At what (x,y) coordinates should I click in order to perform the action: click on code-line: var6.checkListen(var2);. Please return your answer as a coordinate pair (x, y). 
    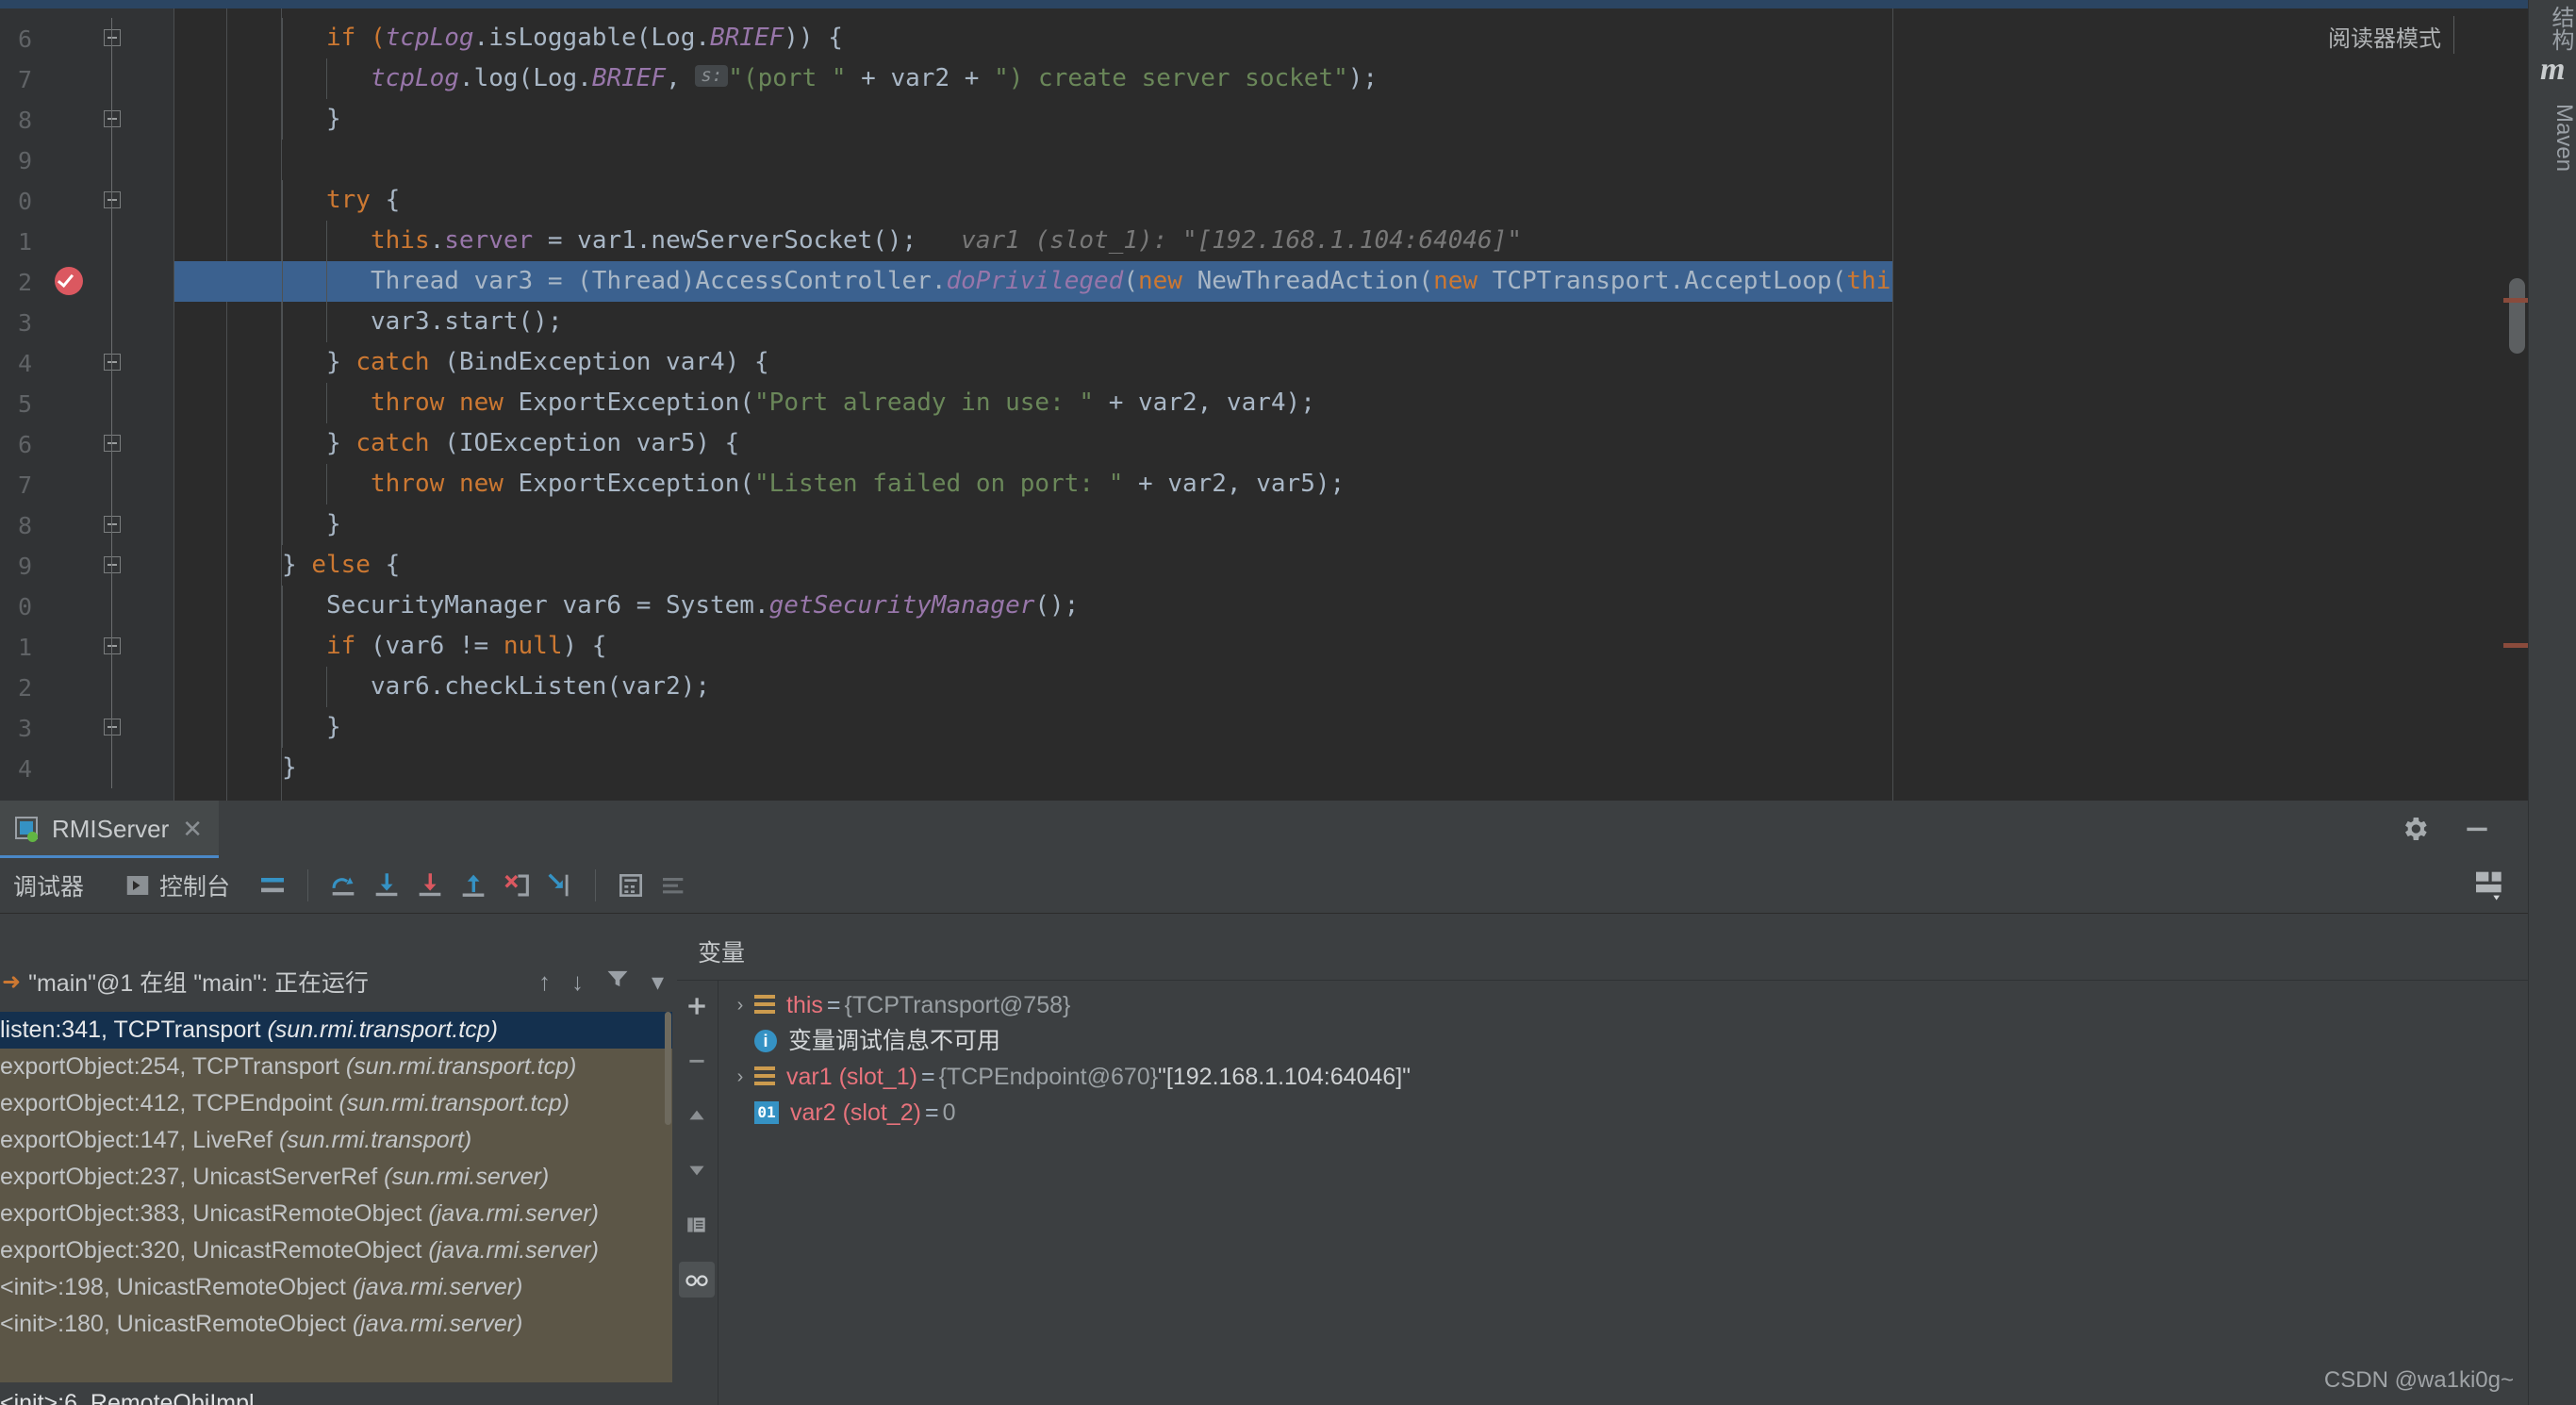
    Looking at the image, I should click on (496, 687).